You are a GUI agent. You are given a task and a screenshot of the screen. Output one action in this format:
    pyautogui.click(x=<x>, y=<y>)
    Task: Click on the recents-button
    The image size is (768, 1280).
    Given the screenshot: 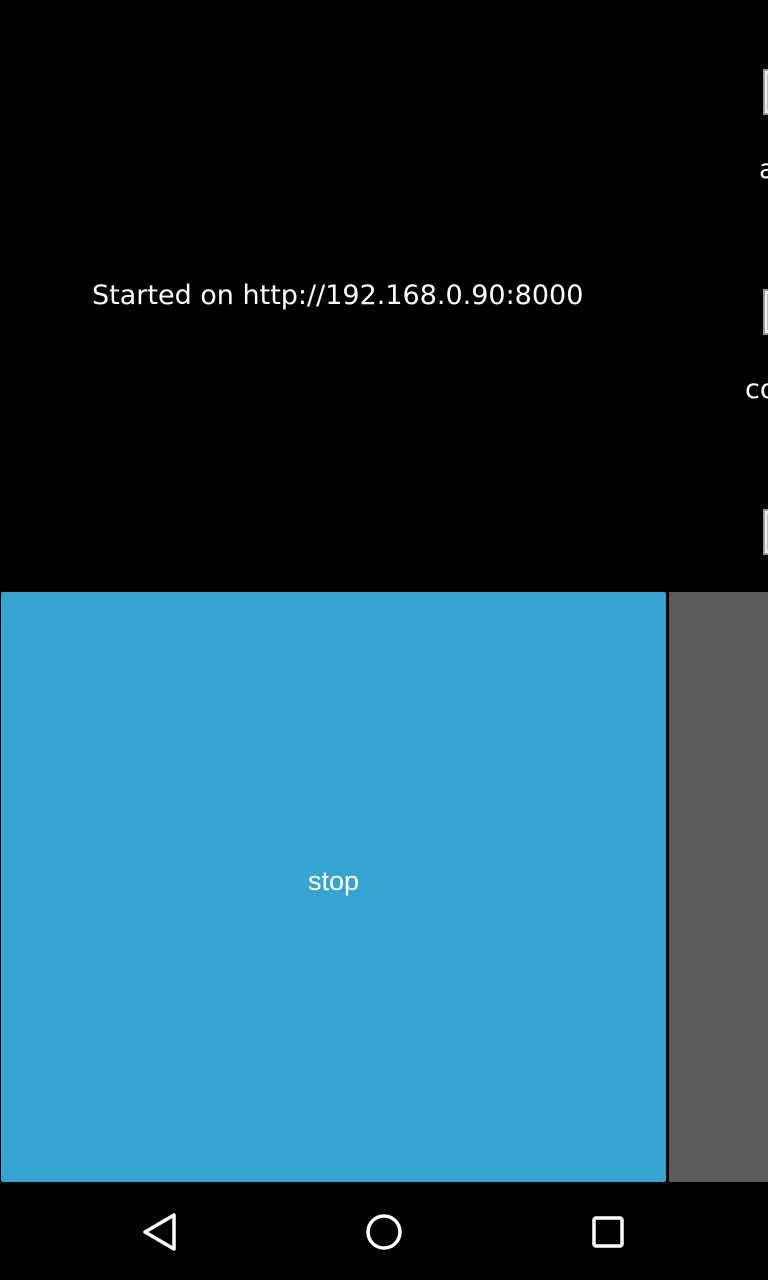 What is the action you would take?
    pyautogui.click(x=608, y=1232)
    